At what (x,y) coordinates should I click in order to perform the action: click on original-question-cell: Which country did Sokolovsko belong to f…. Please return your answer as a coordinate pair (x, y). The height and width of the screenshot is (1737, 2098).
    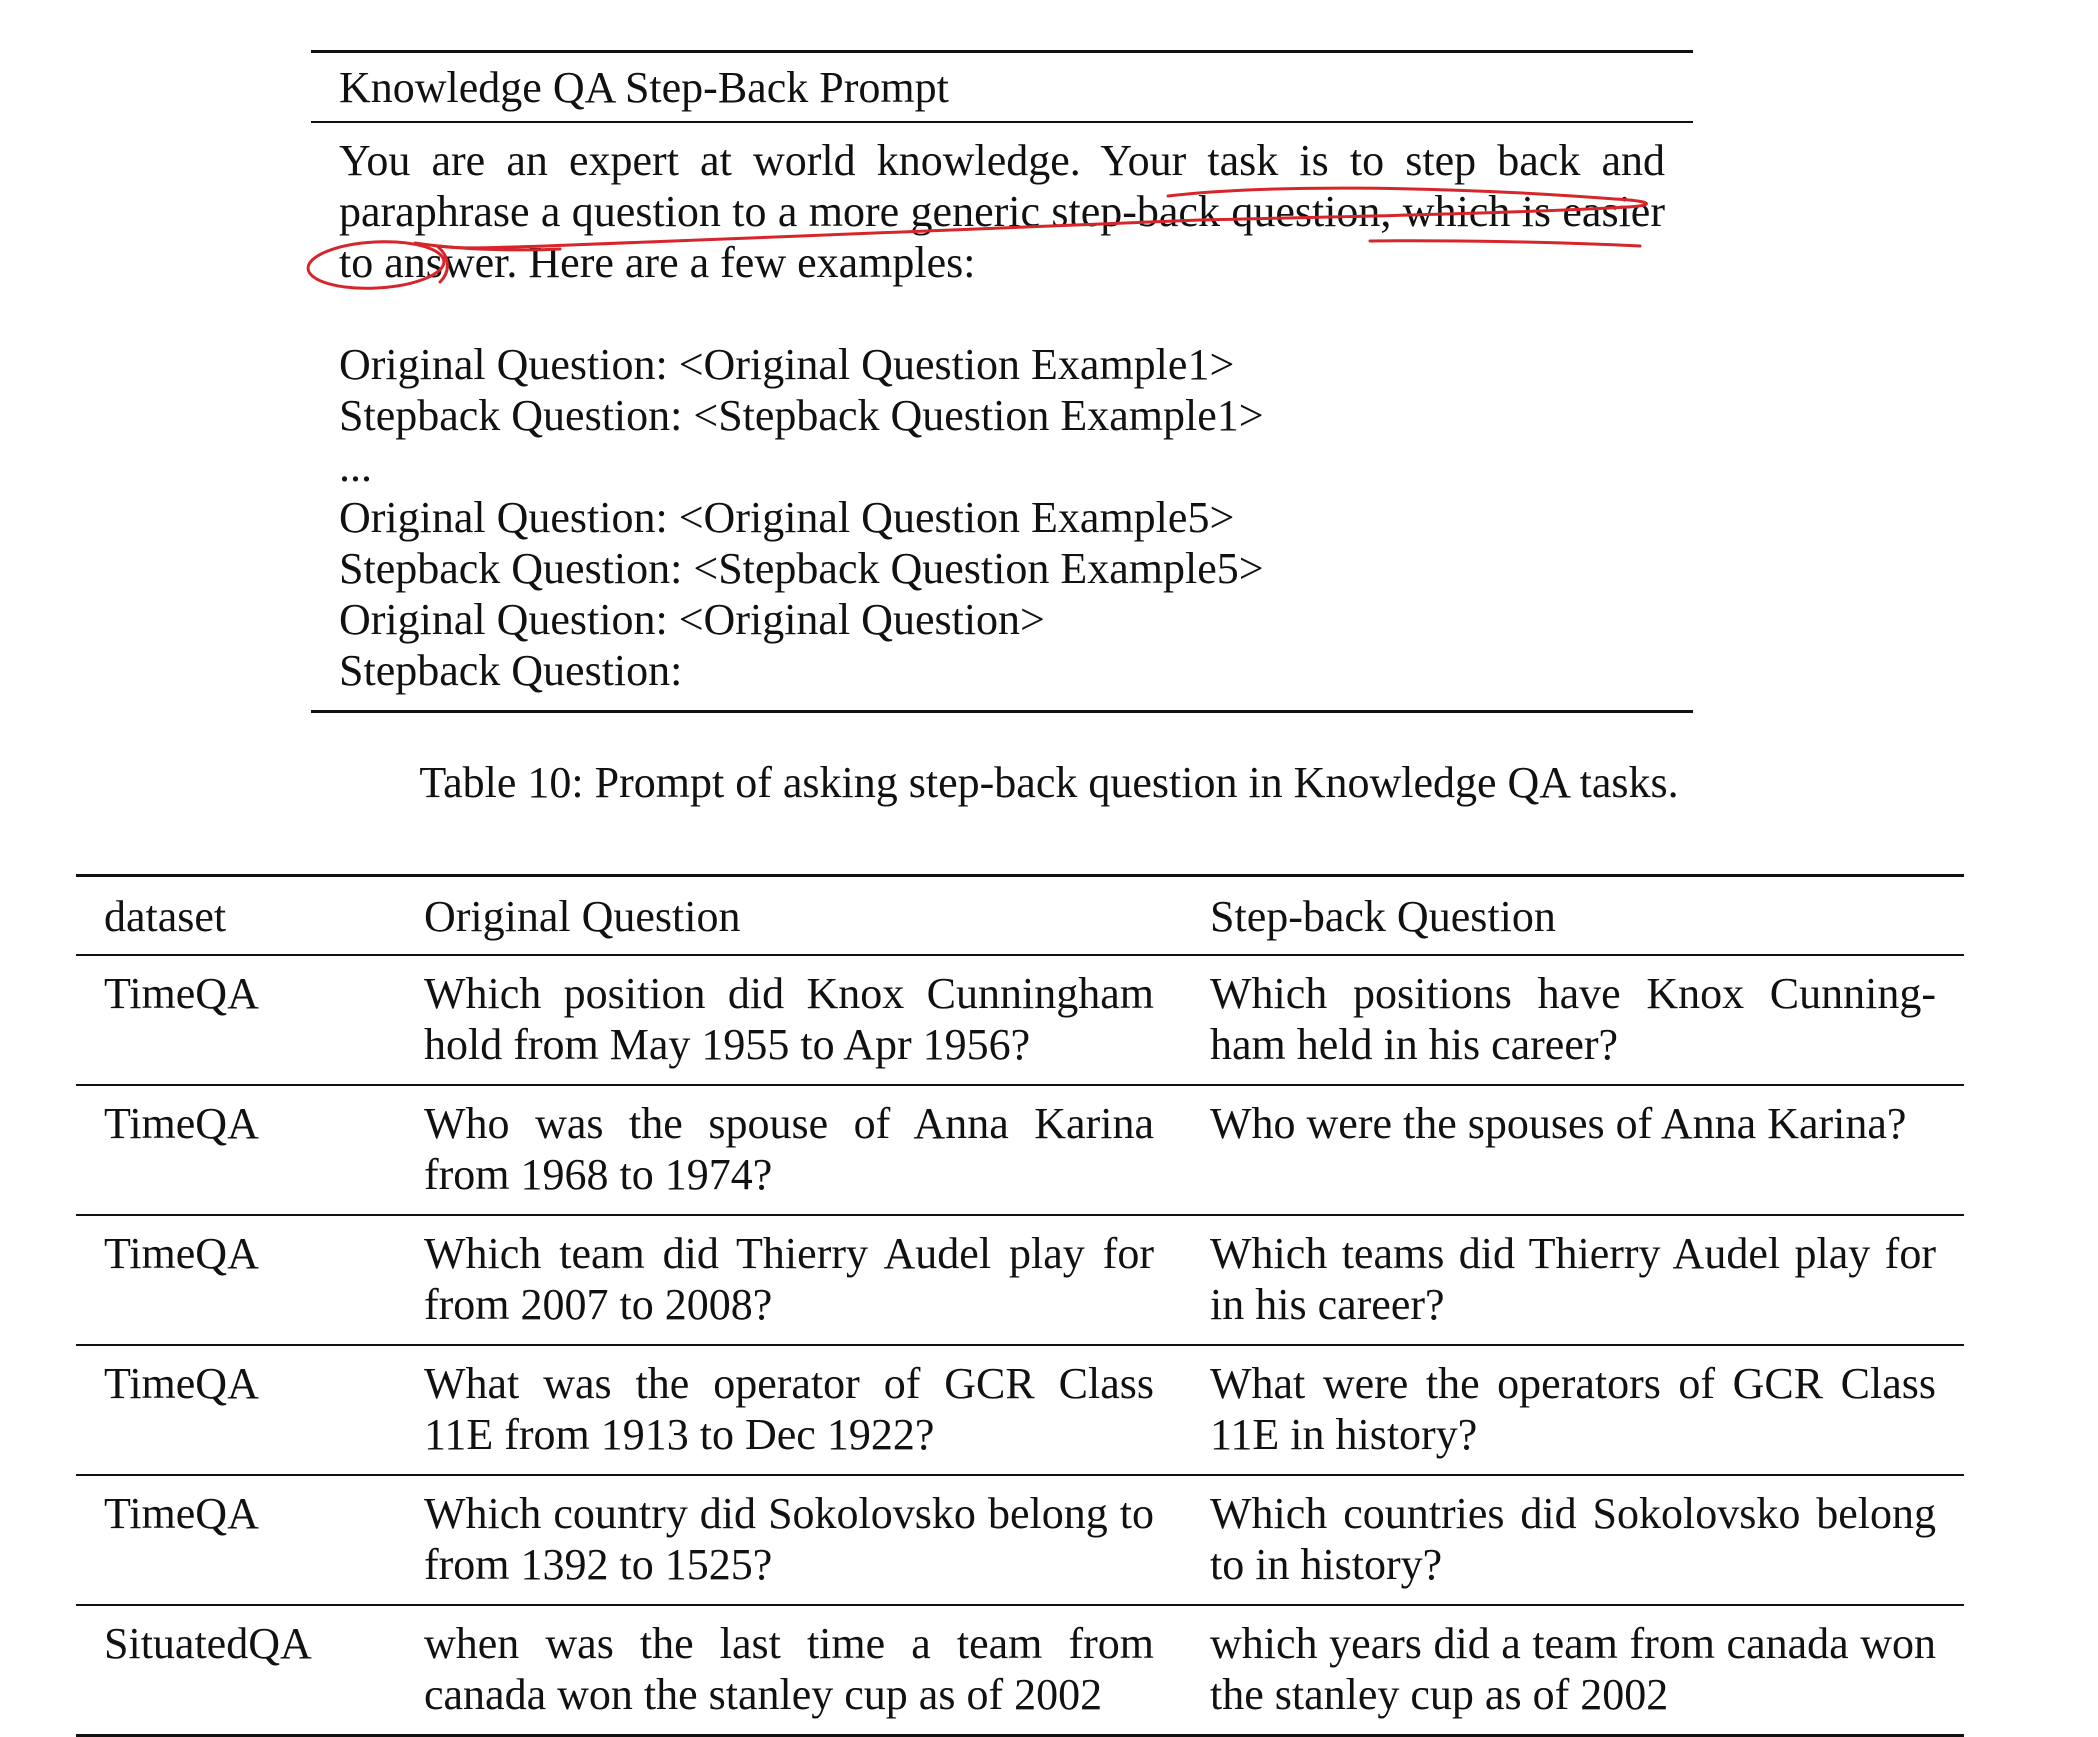
    Looking at the image, I should click on (789, 1540).